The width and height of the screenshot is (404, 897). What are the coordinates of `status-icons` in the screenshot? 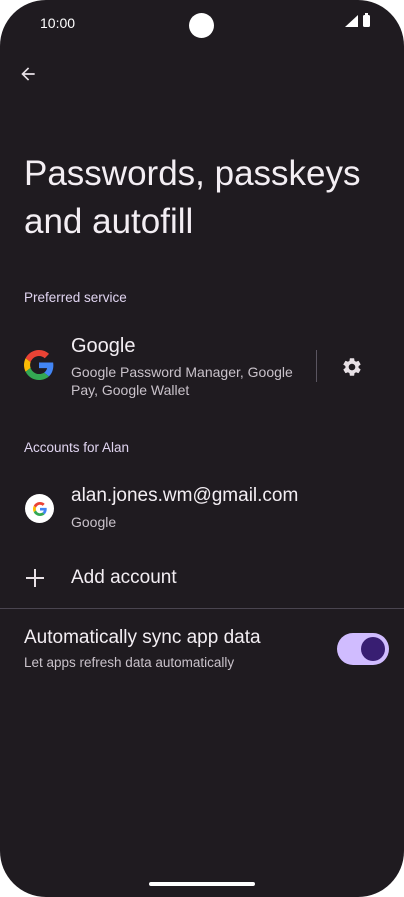 It's located at (357, 20).